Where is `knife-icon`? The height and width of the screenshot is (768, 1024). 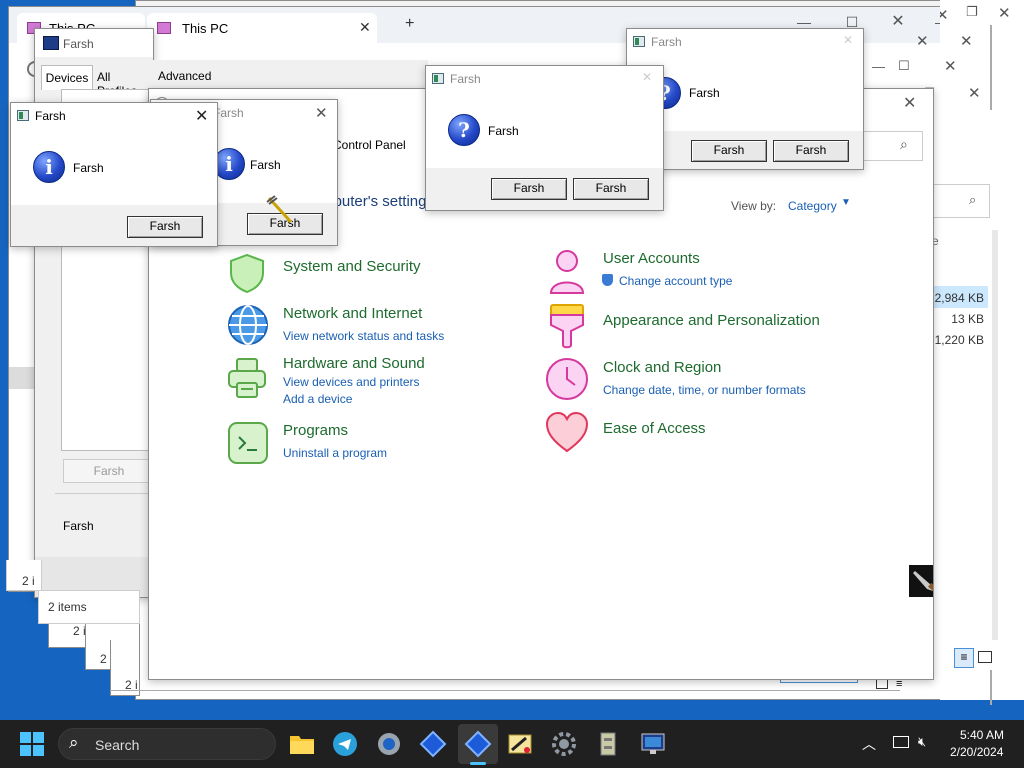
knife-icon is located at coordinates (921, 581).